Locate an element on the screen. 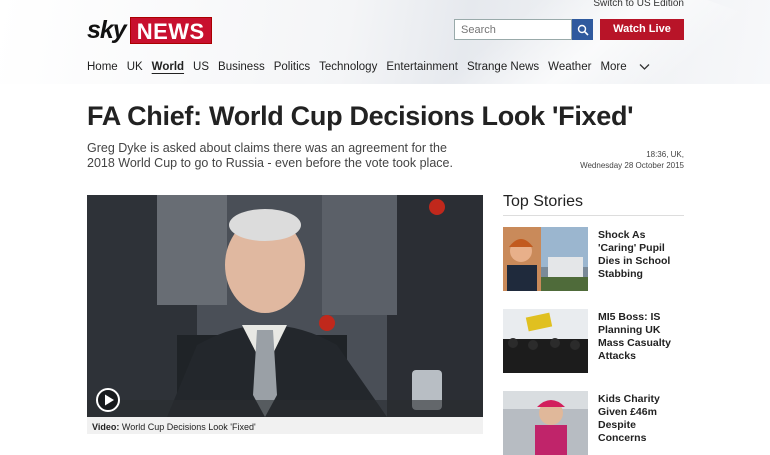 The height and width of the screenshot is (455, 770). nav-item-strange-news: Strange News is located at coordinates (503, 67).